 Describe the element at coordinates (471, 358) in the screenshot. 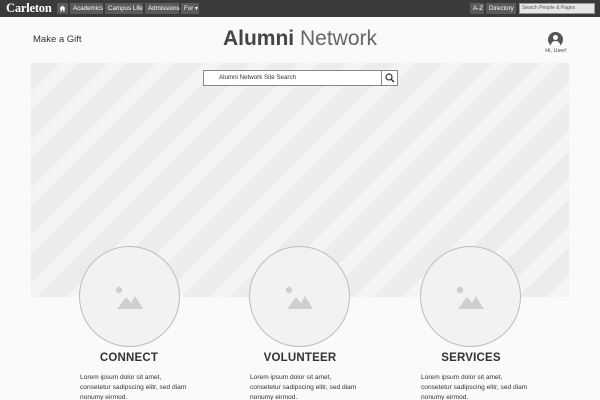

I see `card-heading: SERVICES` at that location.